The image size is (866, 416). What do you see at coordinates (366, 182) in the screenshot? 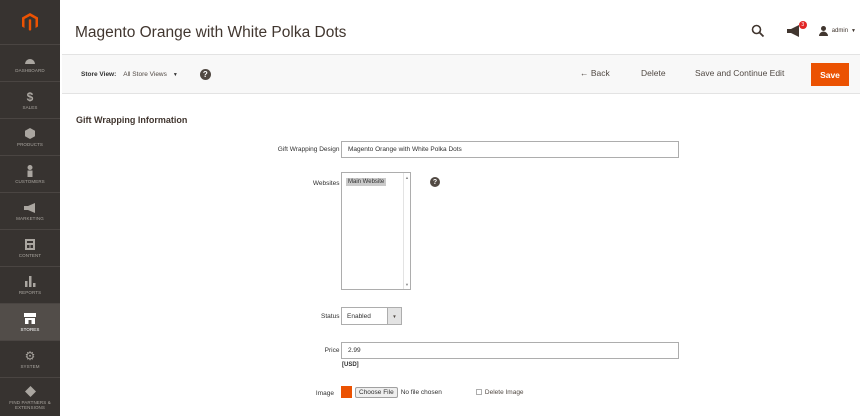
I see `websites-option: Main Website` at bounding box center [366, 182].